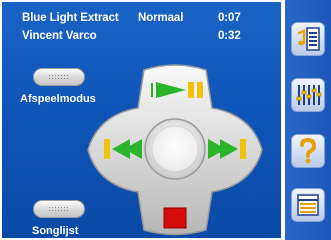 This screenshot has width=331, height=240. Describe the element at coordinates (229, 36) in the screenshot. I see `remaining-time: 0:32` at that location.